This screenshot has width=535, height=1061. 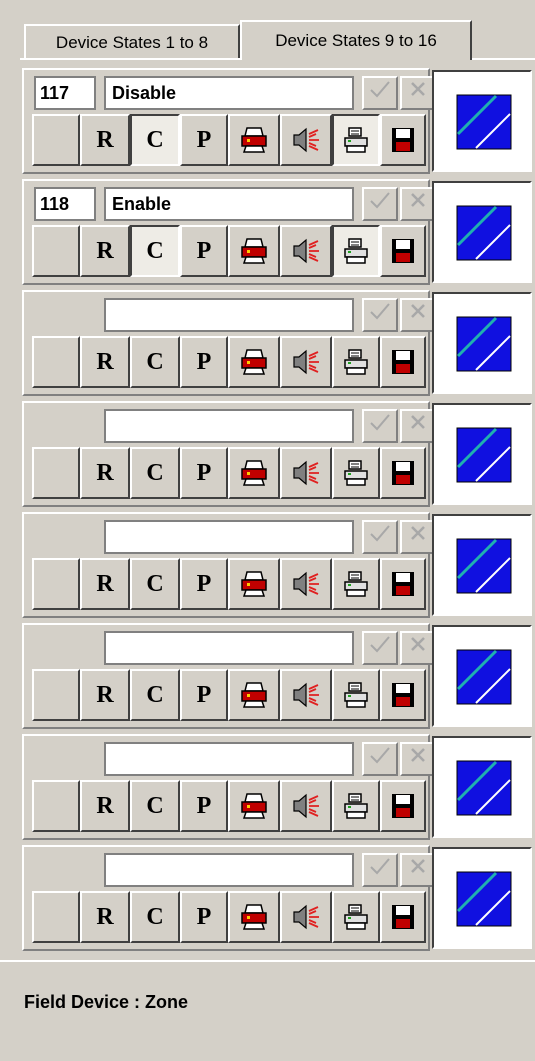 I want to click on state-number-field: 118, so click(x=65, y=204).